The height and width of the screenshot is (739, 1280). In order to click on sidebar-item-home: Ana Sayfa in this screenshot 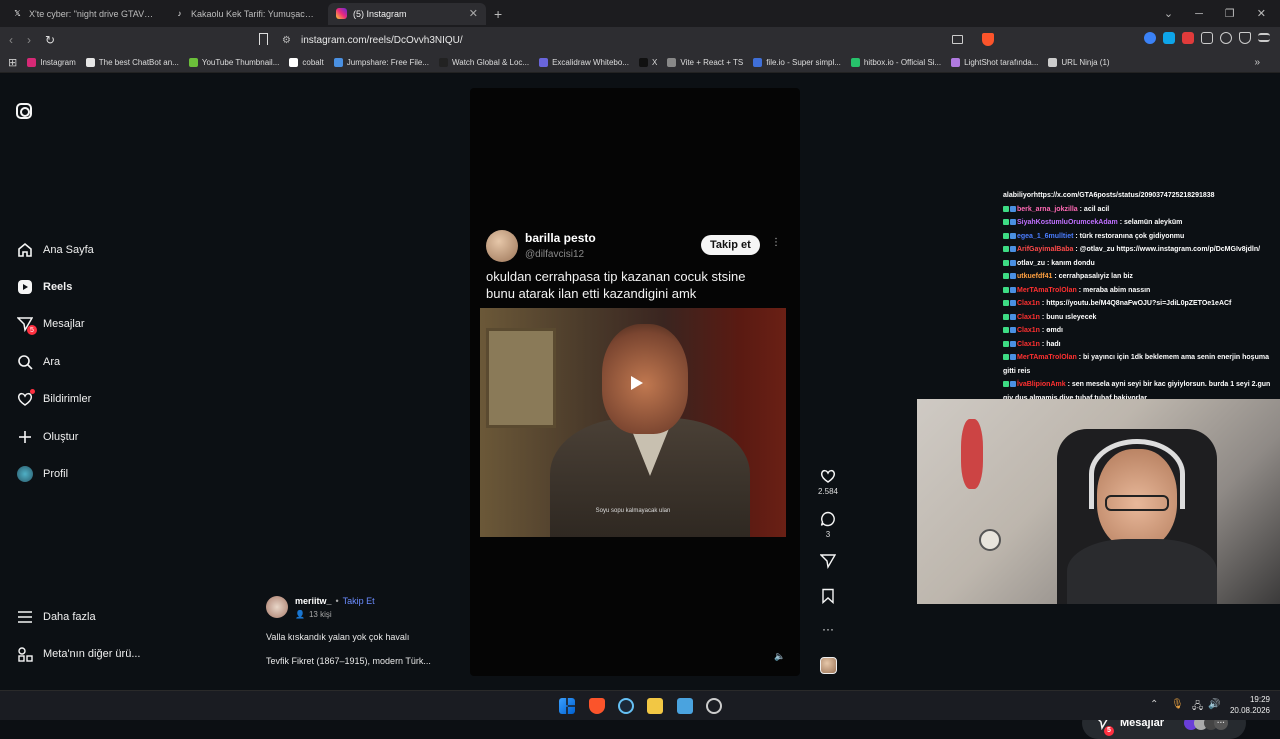, I will do `click(55, 249)`.